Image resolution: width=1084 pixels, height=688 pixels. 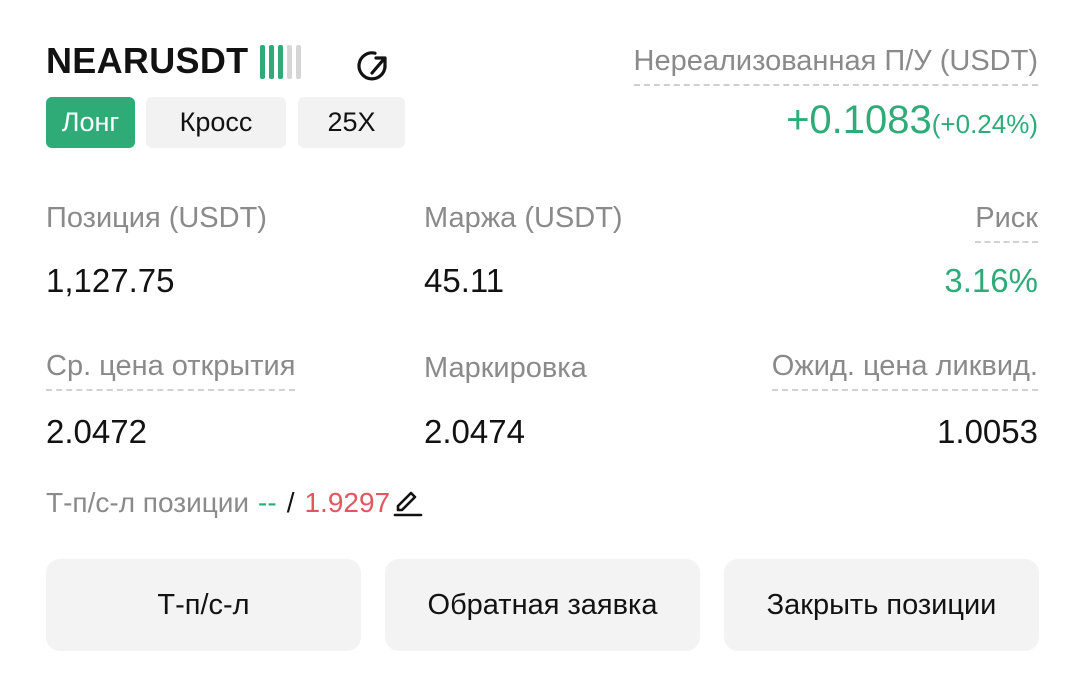 What do you see at coordinates (147, 60) in the screenshot?
I see `symbol-title: NEARUSDT` at bounding box center [147, 60].